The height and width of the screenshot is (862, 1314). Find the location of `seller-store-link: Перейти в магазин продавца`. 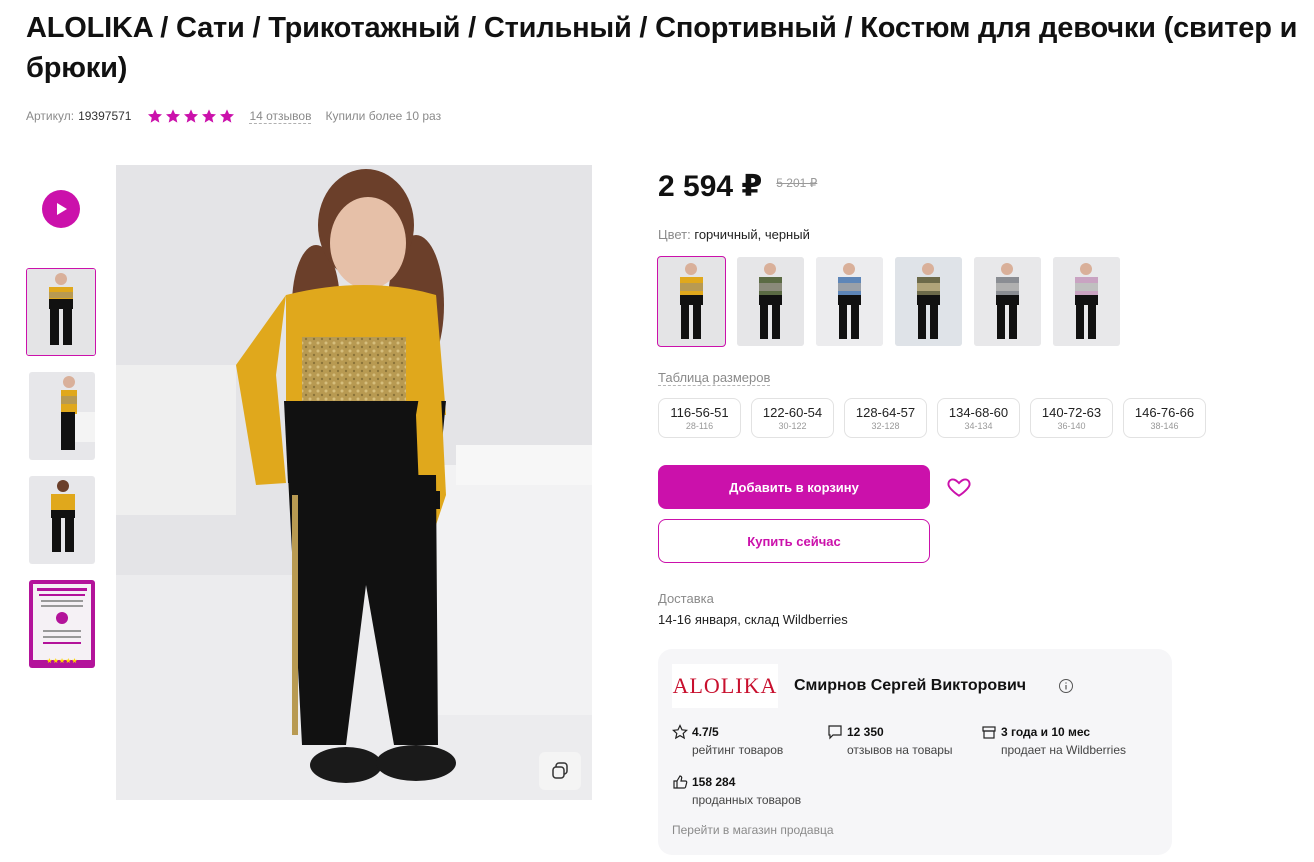

seller-store-link: Перейти в магазин продавца is located at coordinates (753, 830).